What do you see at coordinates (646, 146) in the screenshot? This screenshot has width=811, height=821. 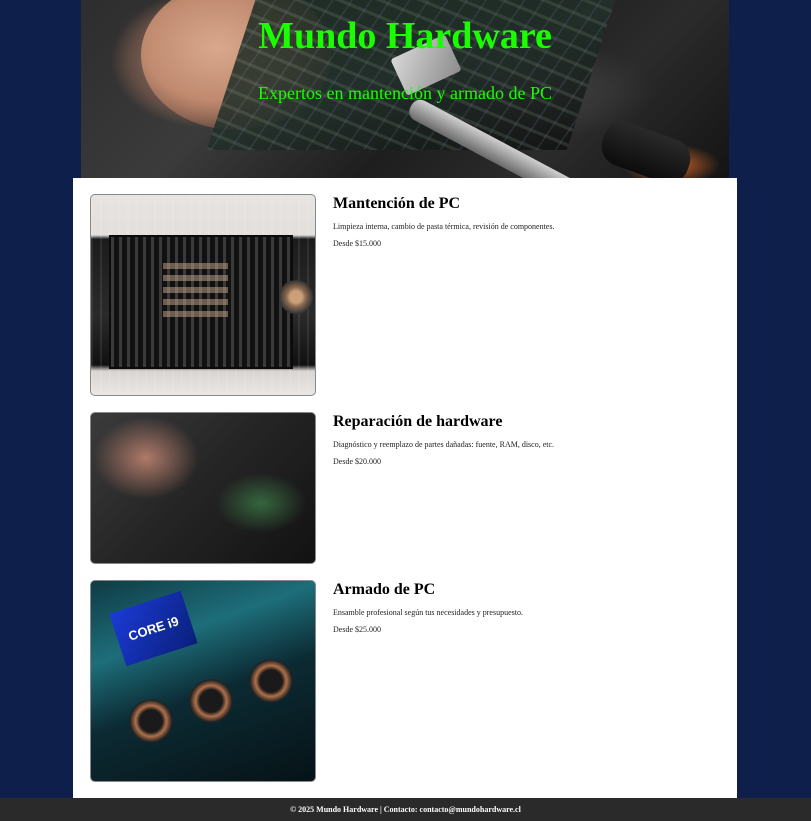 I see `hero-photo-tool-handle` at bounding box center [646, 146].